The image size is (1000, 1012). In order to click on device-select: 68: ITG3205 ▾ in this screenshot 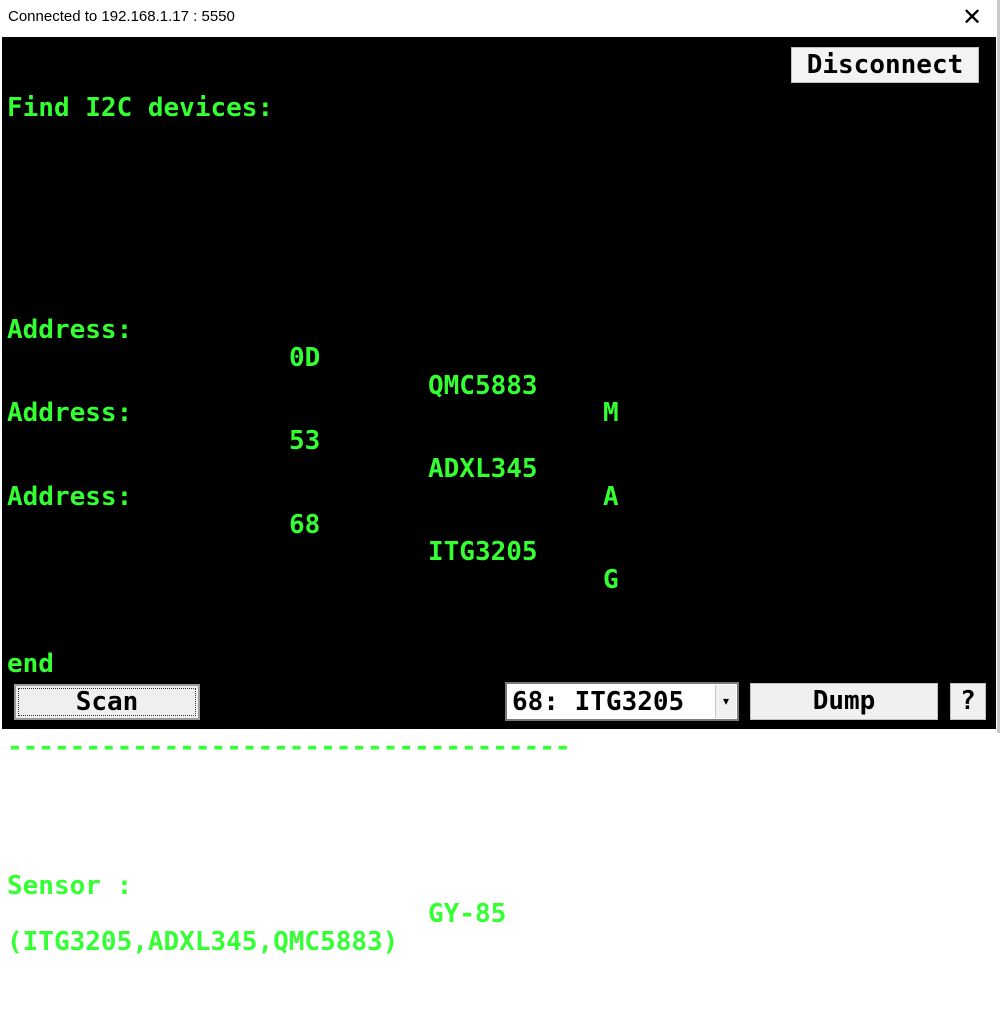, I will do `click(622, 701)`.